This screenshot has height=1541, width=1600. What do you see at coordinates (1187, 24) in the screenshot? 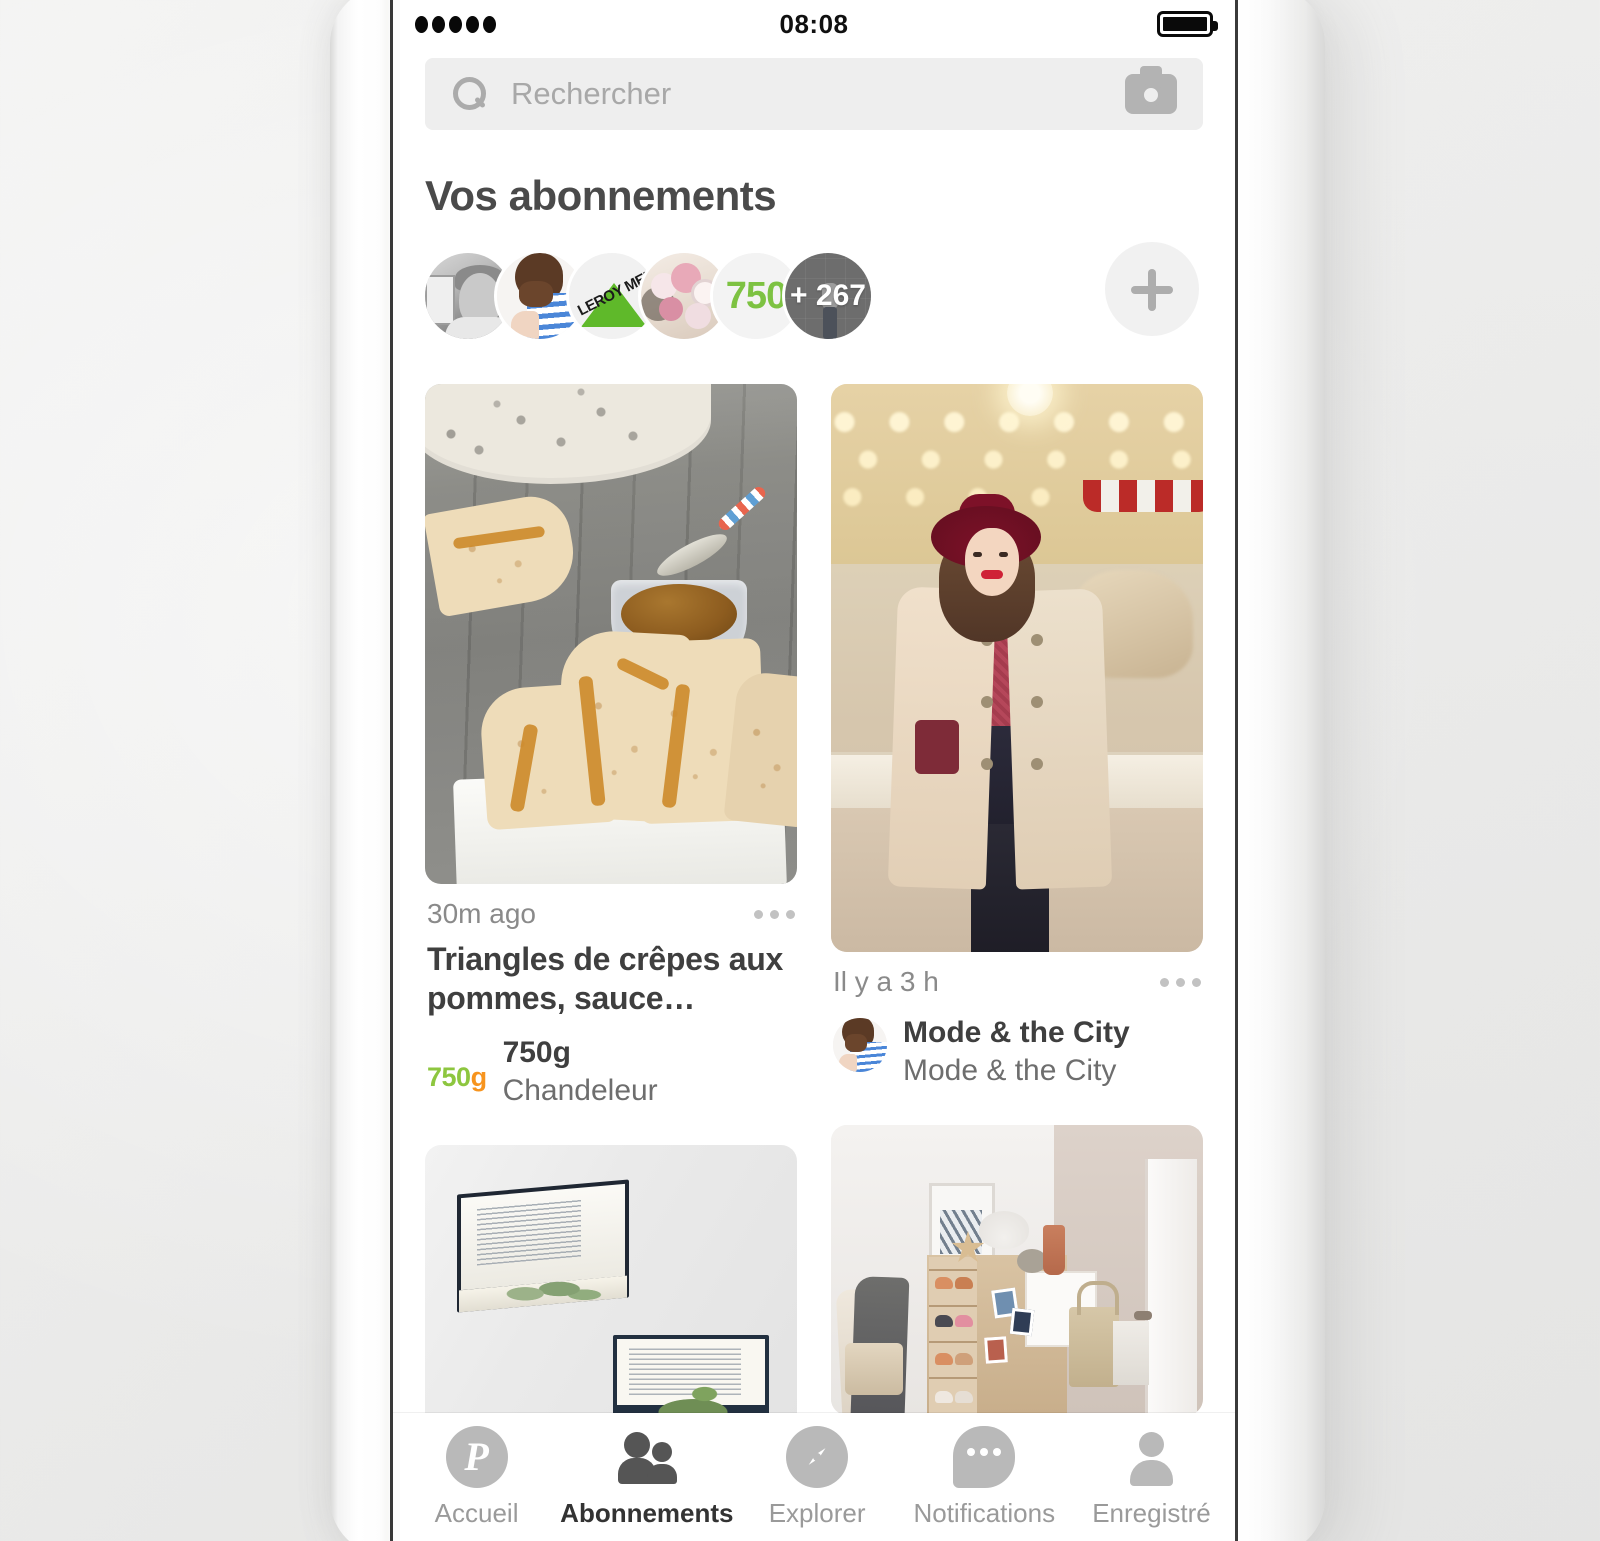
I see `battery-full-icon` at bounding box center [1187, 24].